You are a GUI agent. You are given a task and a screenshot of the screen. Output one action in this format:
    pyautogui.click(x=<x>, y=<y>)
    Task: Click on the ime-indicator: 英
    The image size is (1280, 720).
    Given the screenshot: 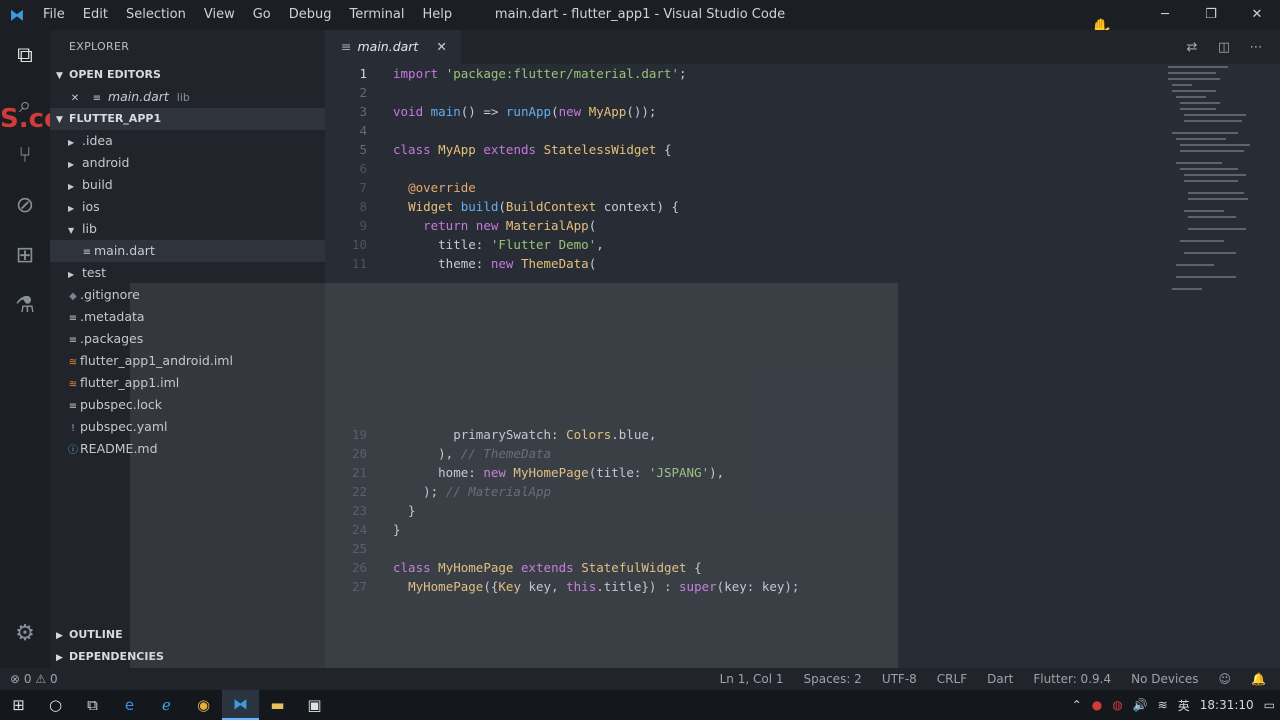 What is the action you would take?
    pyautogui.click(x=1184, y=705)
    